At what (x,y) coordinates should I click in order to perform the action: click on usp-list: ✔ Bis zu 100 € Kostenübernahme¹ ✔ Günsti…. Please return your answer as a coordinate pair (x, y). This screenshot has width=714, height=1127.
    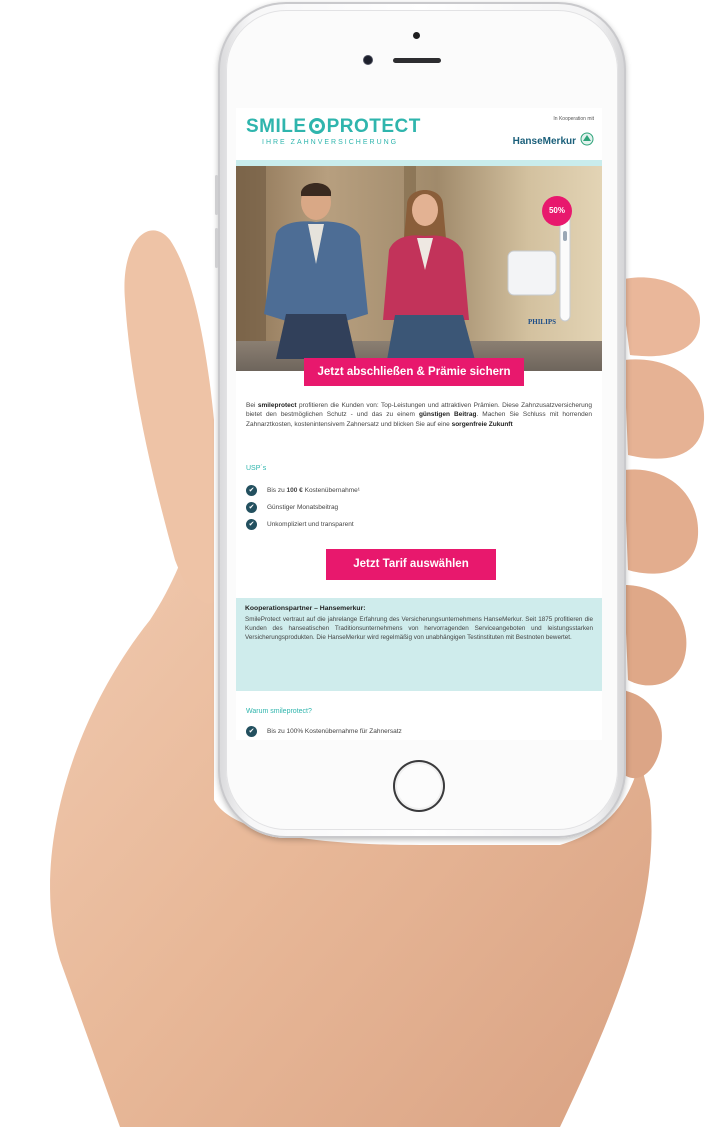
    Looking at the image, I should click on (303, 507).